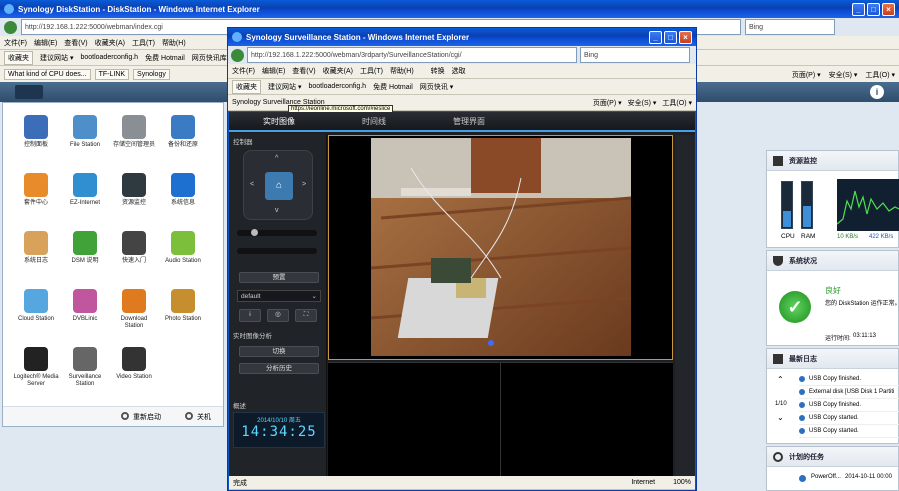  What do you see at coordinates (252, 184) in the screenshot?
I see `ptz-left-icon: <` at bounding box center [252, 184].